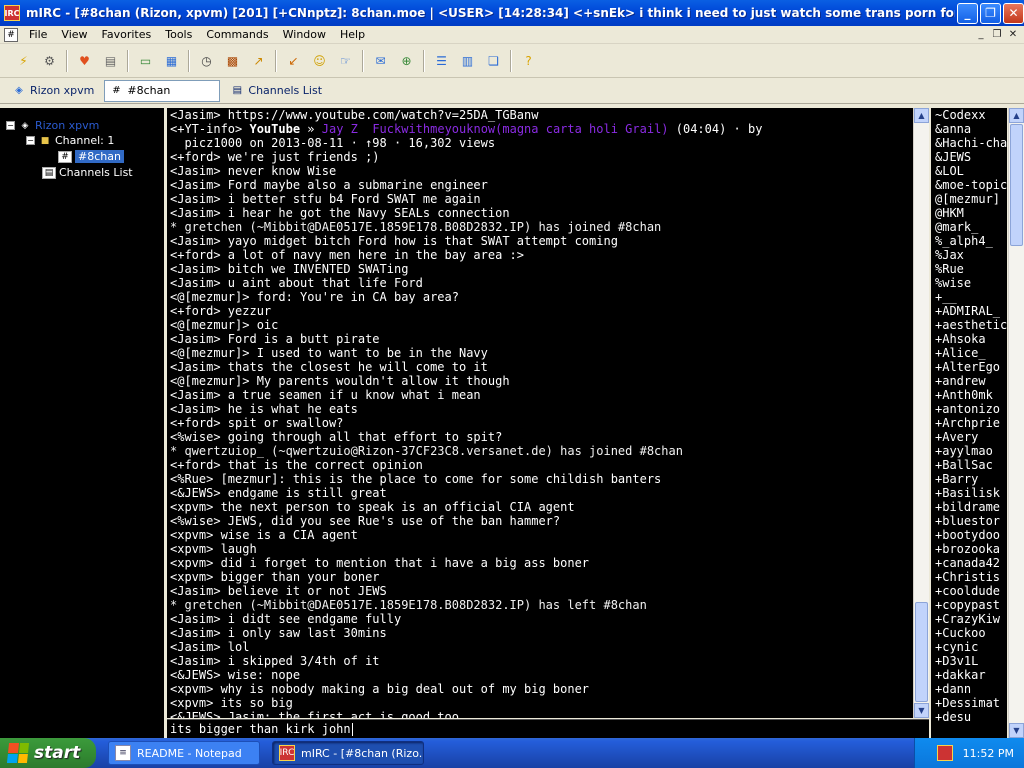 The image size is (1024, 768). What do you see at coordinates (84, 60) in the screenshot?
I see `favorites-icon: ♥` at bounding box center [84, 60].